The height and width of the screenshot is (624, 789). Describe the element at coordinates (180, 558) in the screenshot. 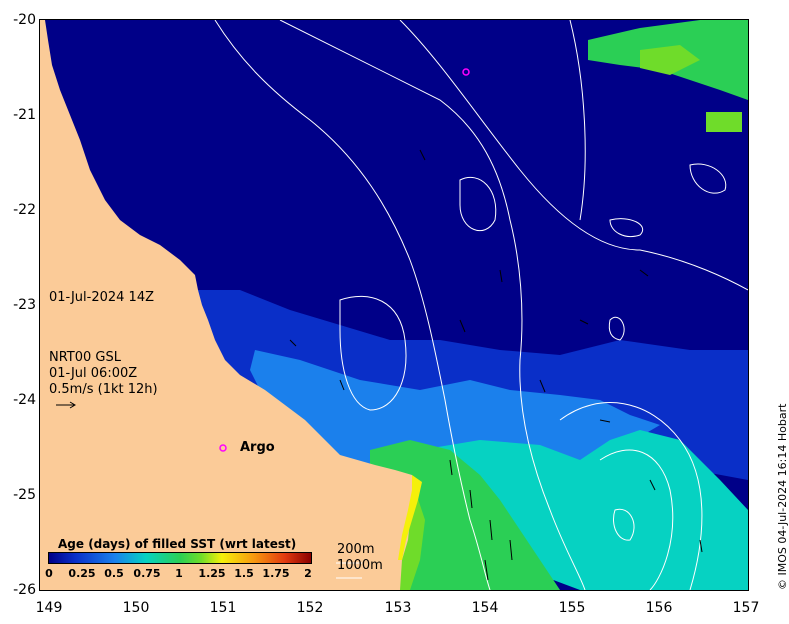

I see `colorbar` at that location.